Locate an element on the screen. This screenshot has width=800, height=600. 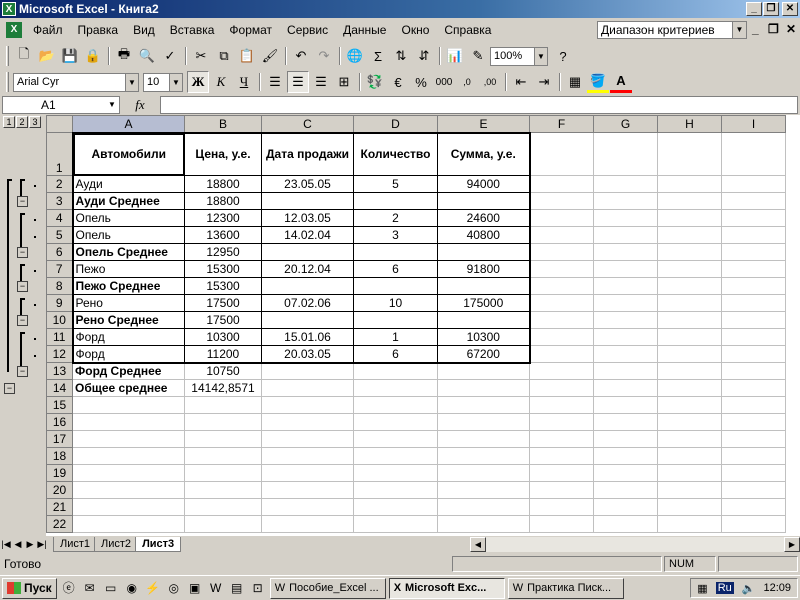
row-header: 7 is located at coordinates (59, 269).